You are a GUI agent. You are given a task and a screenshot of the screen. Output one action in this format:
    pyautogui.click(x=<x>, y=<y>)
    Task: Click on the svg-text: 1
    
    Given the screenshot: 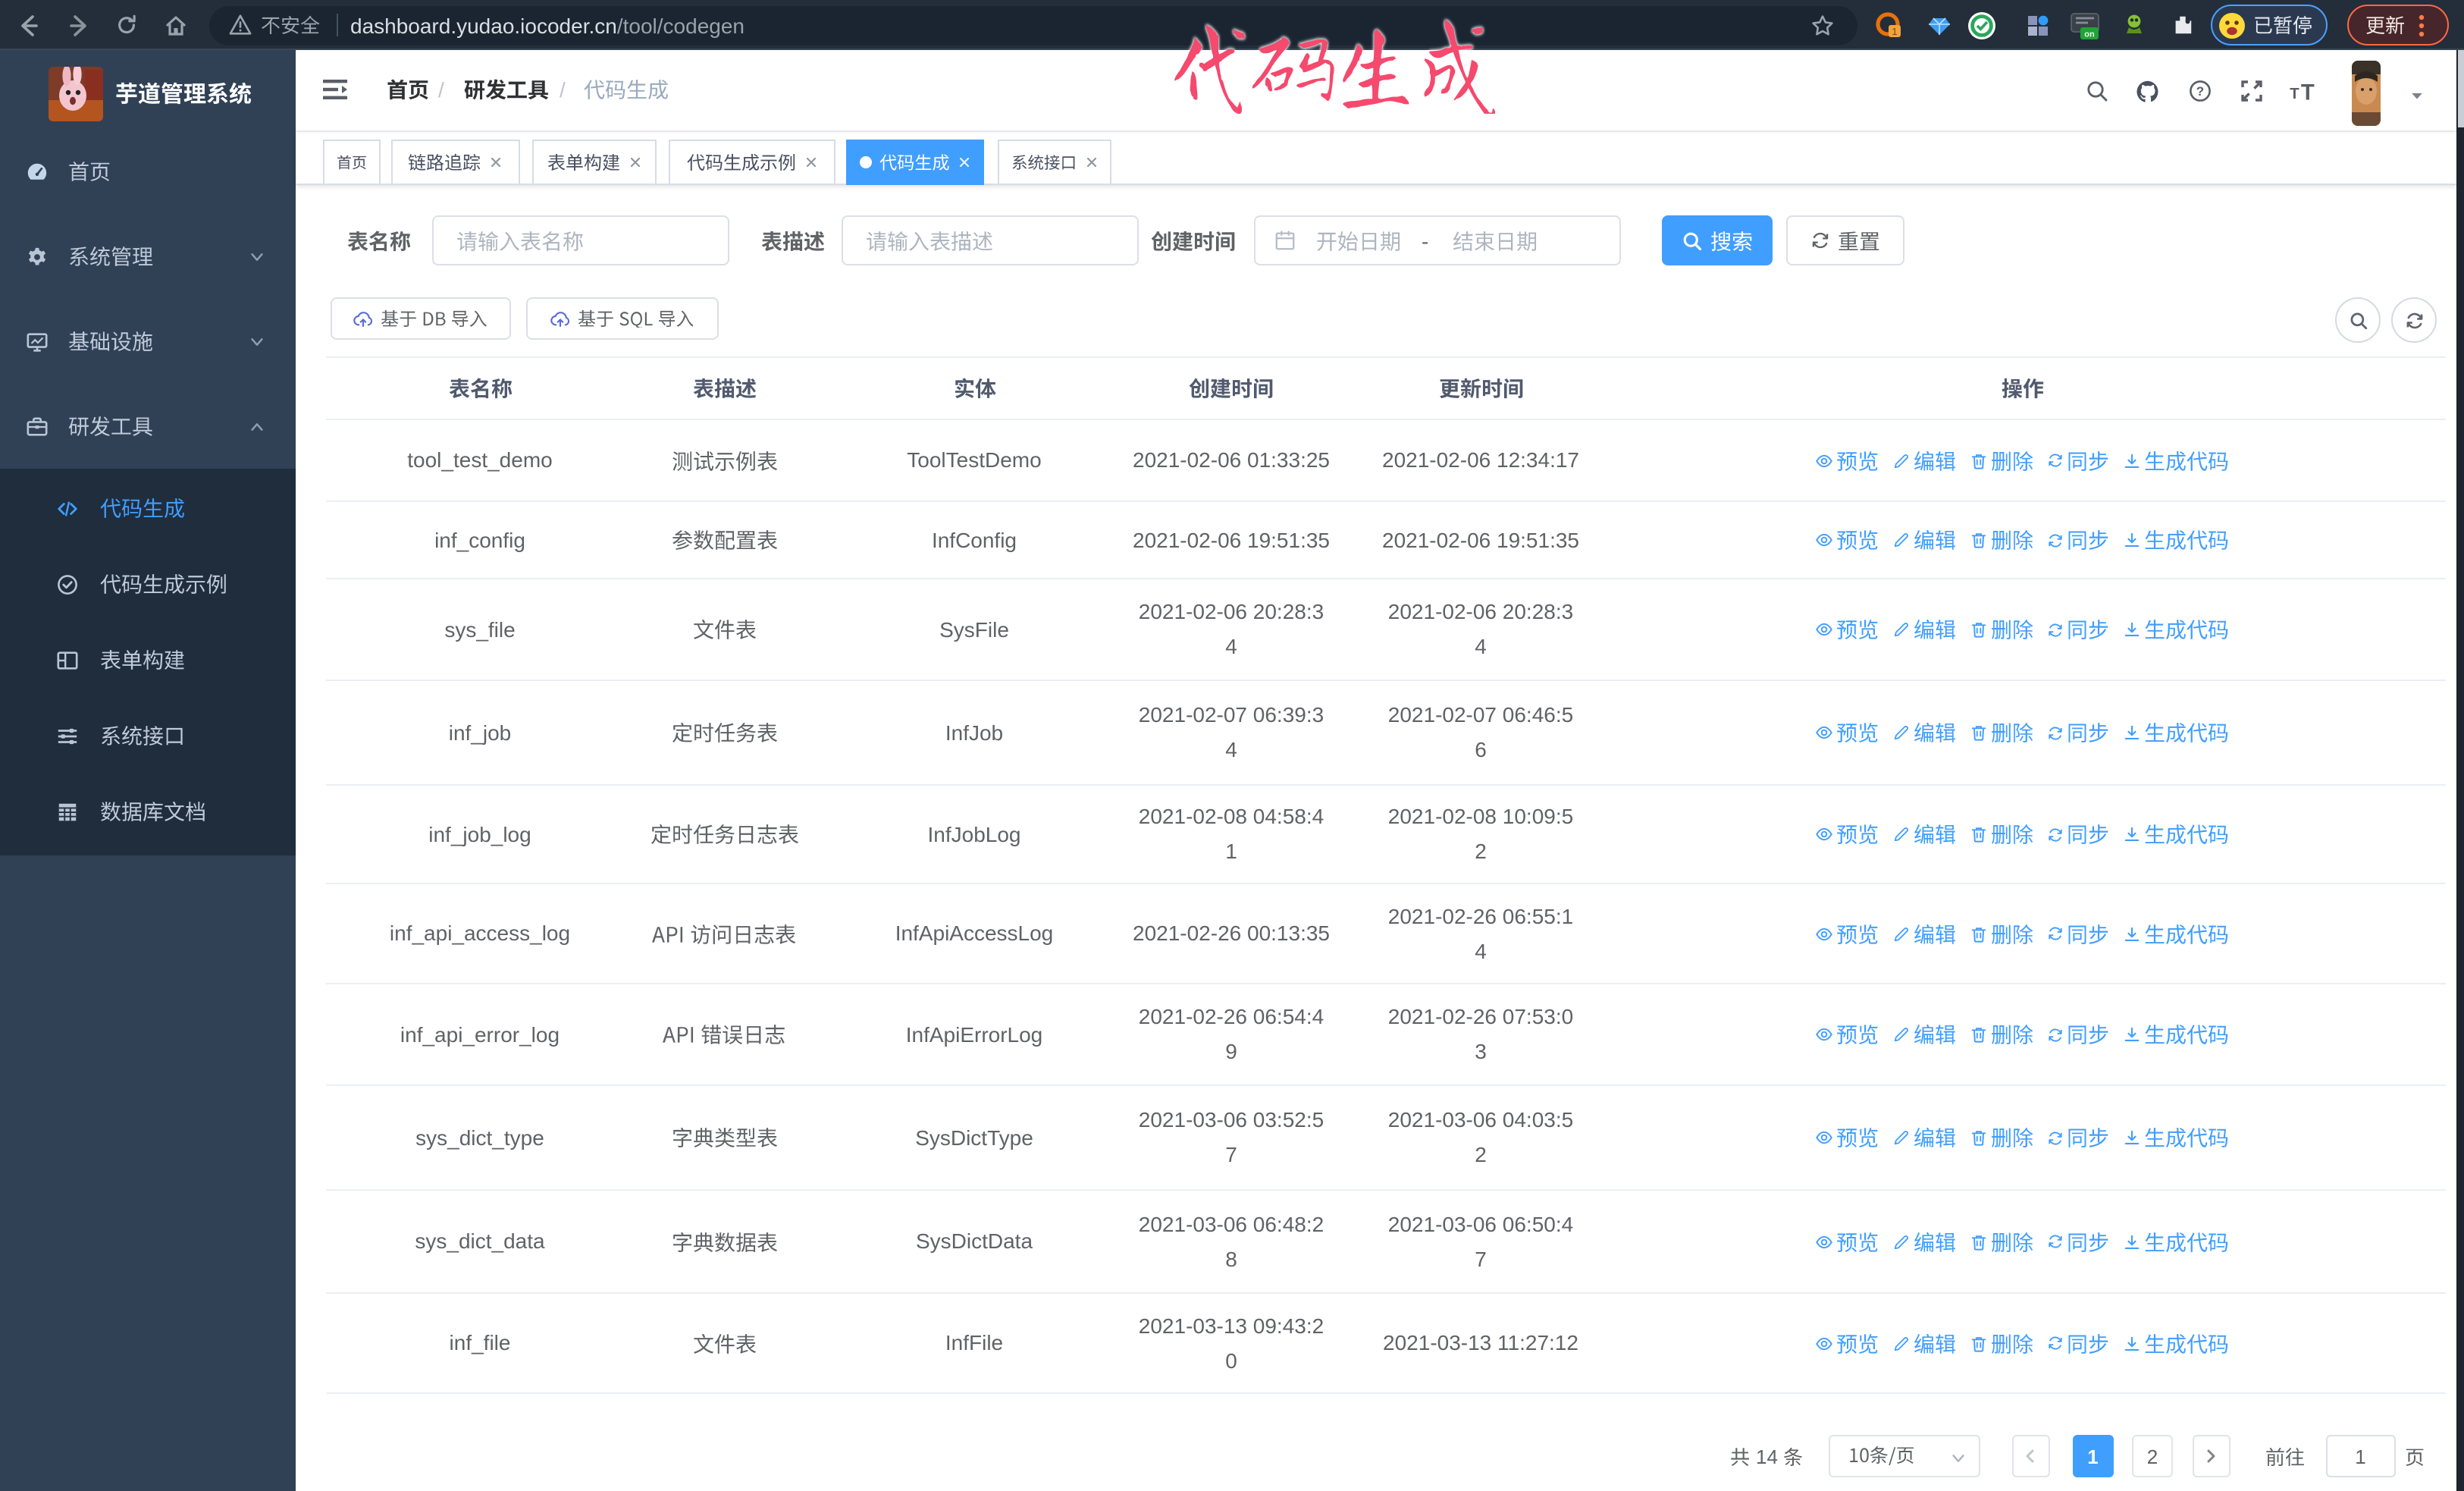 What is the action you would take?
    pyautogui.click(x=1895, y=30)
    